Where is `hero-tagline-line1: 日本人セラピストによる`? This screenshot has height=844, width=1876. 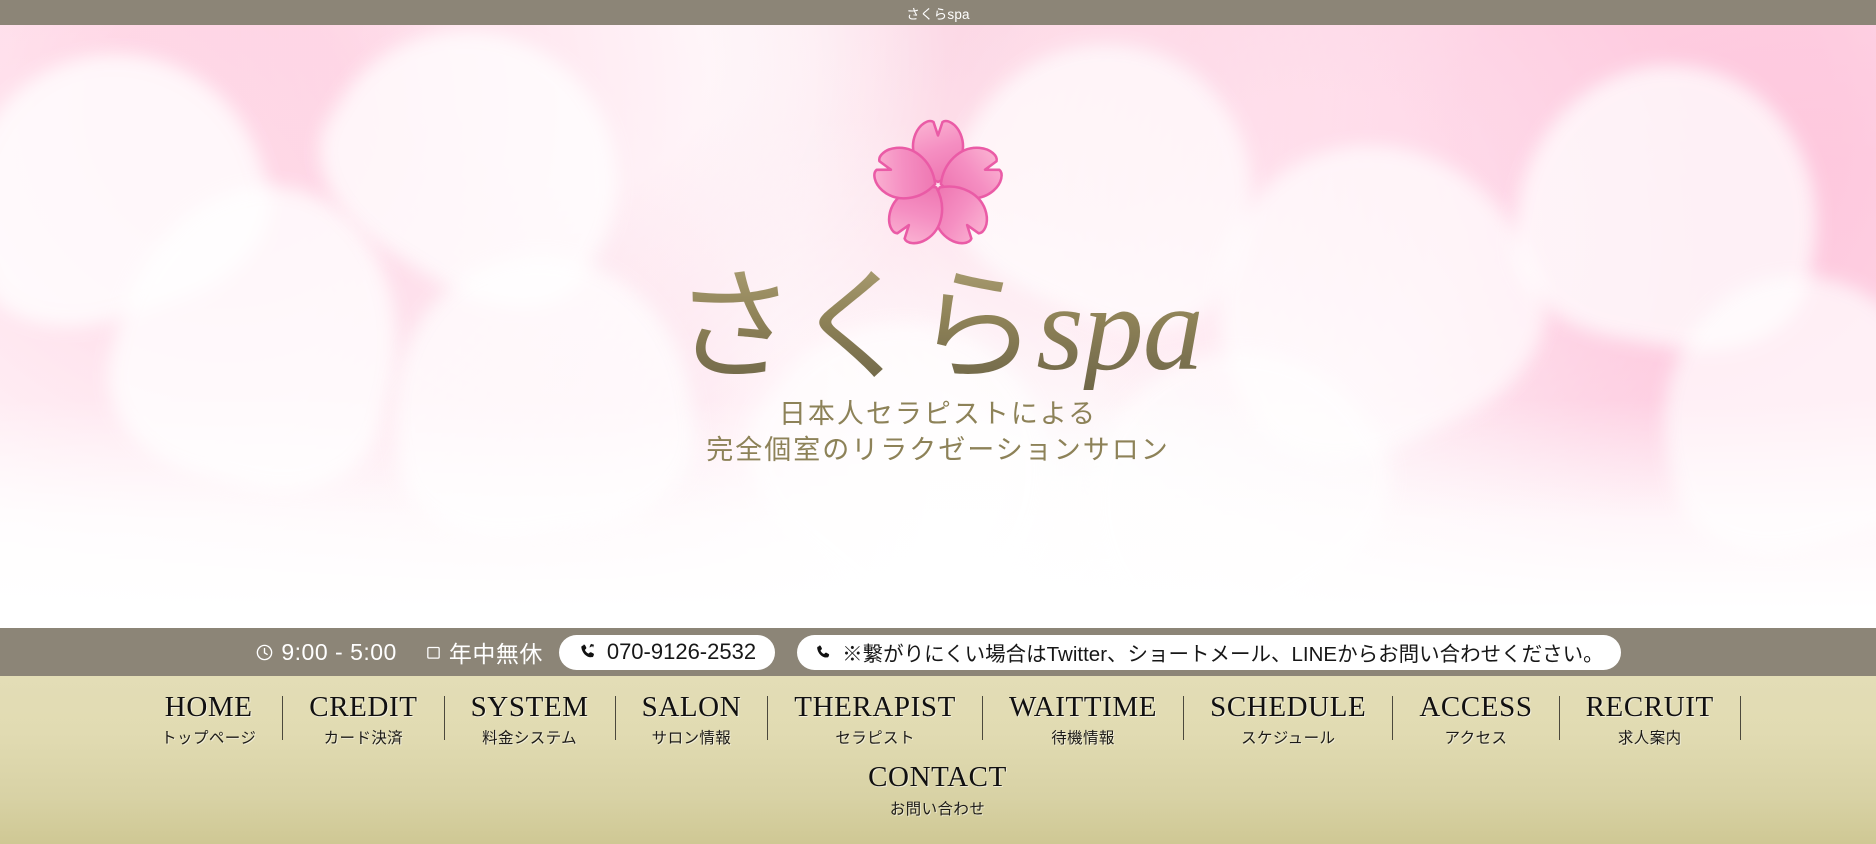 hero-tagline-line1: 日本人セラピストによる is located at coordinates (938, 414).